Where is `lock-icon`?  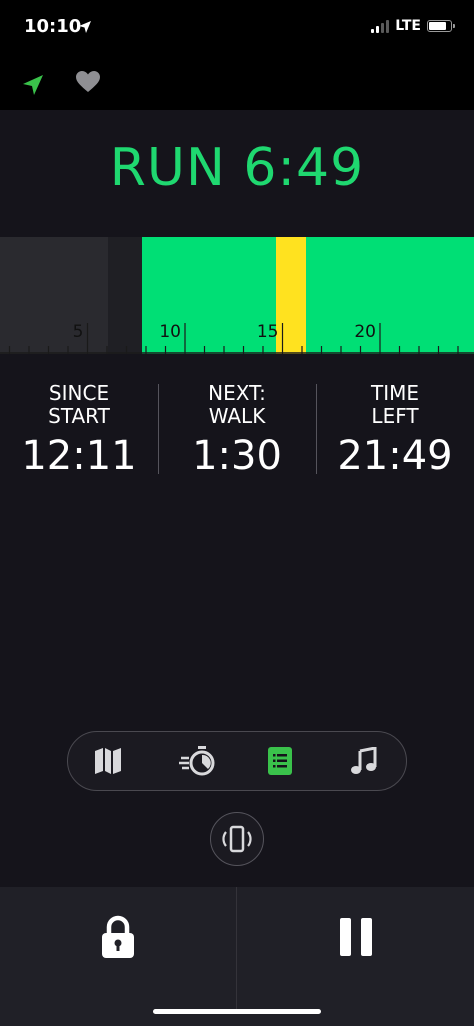 lock-icon is located at coordinates (118, 936).